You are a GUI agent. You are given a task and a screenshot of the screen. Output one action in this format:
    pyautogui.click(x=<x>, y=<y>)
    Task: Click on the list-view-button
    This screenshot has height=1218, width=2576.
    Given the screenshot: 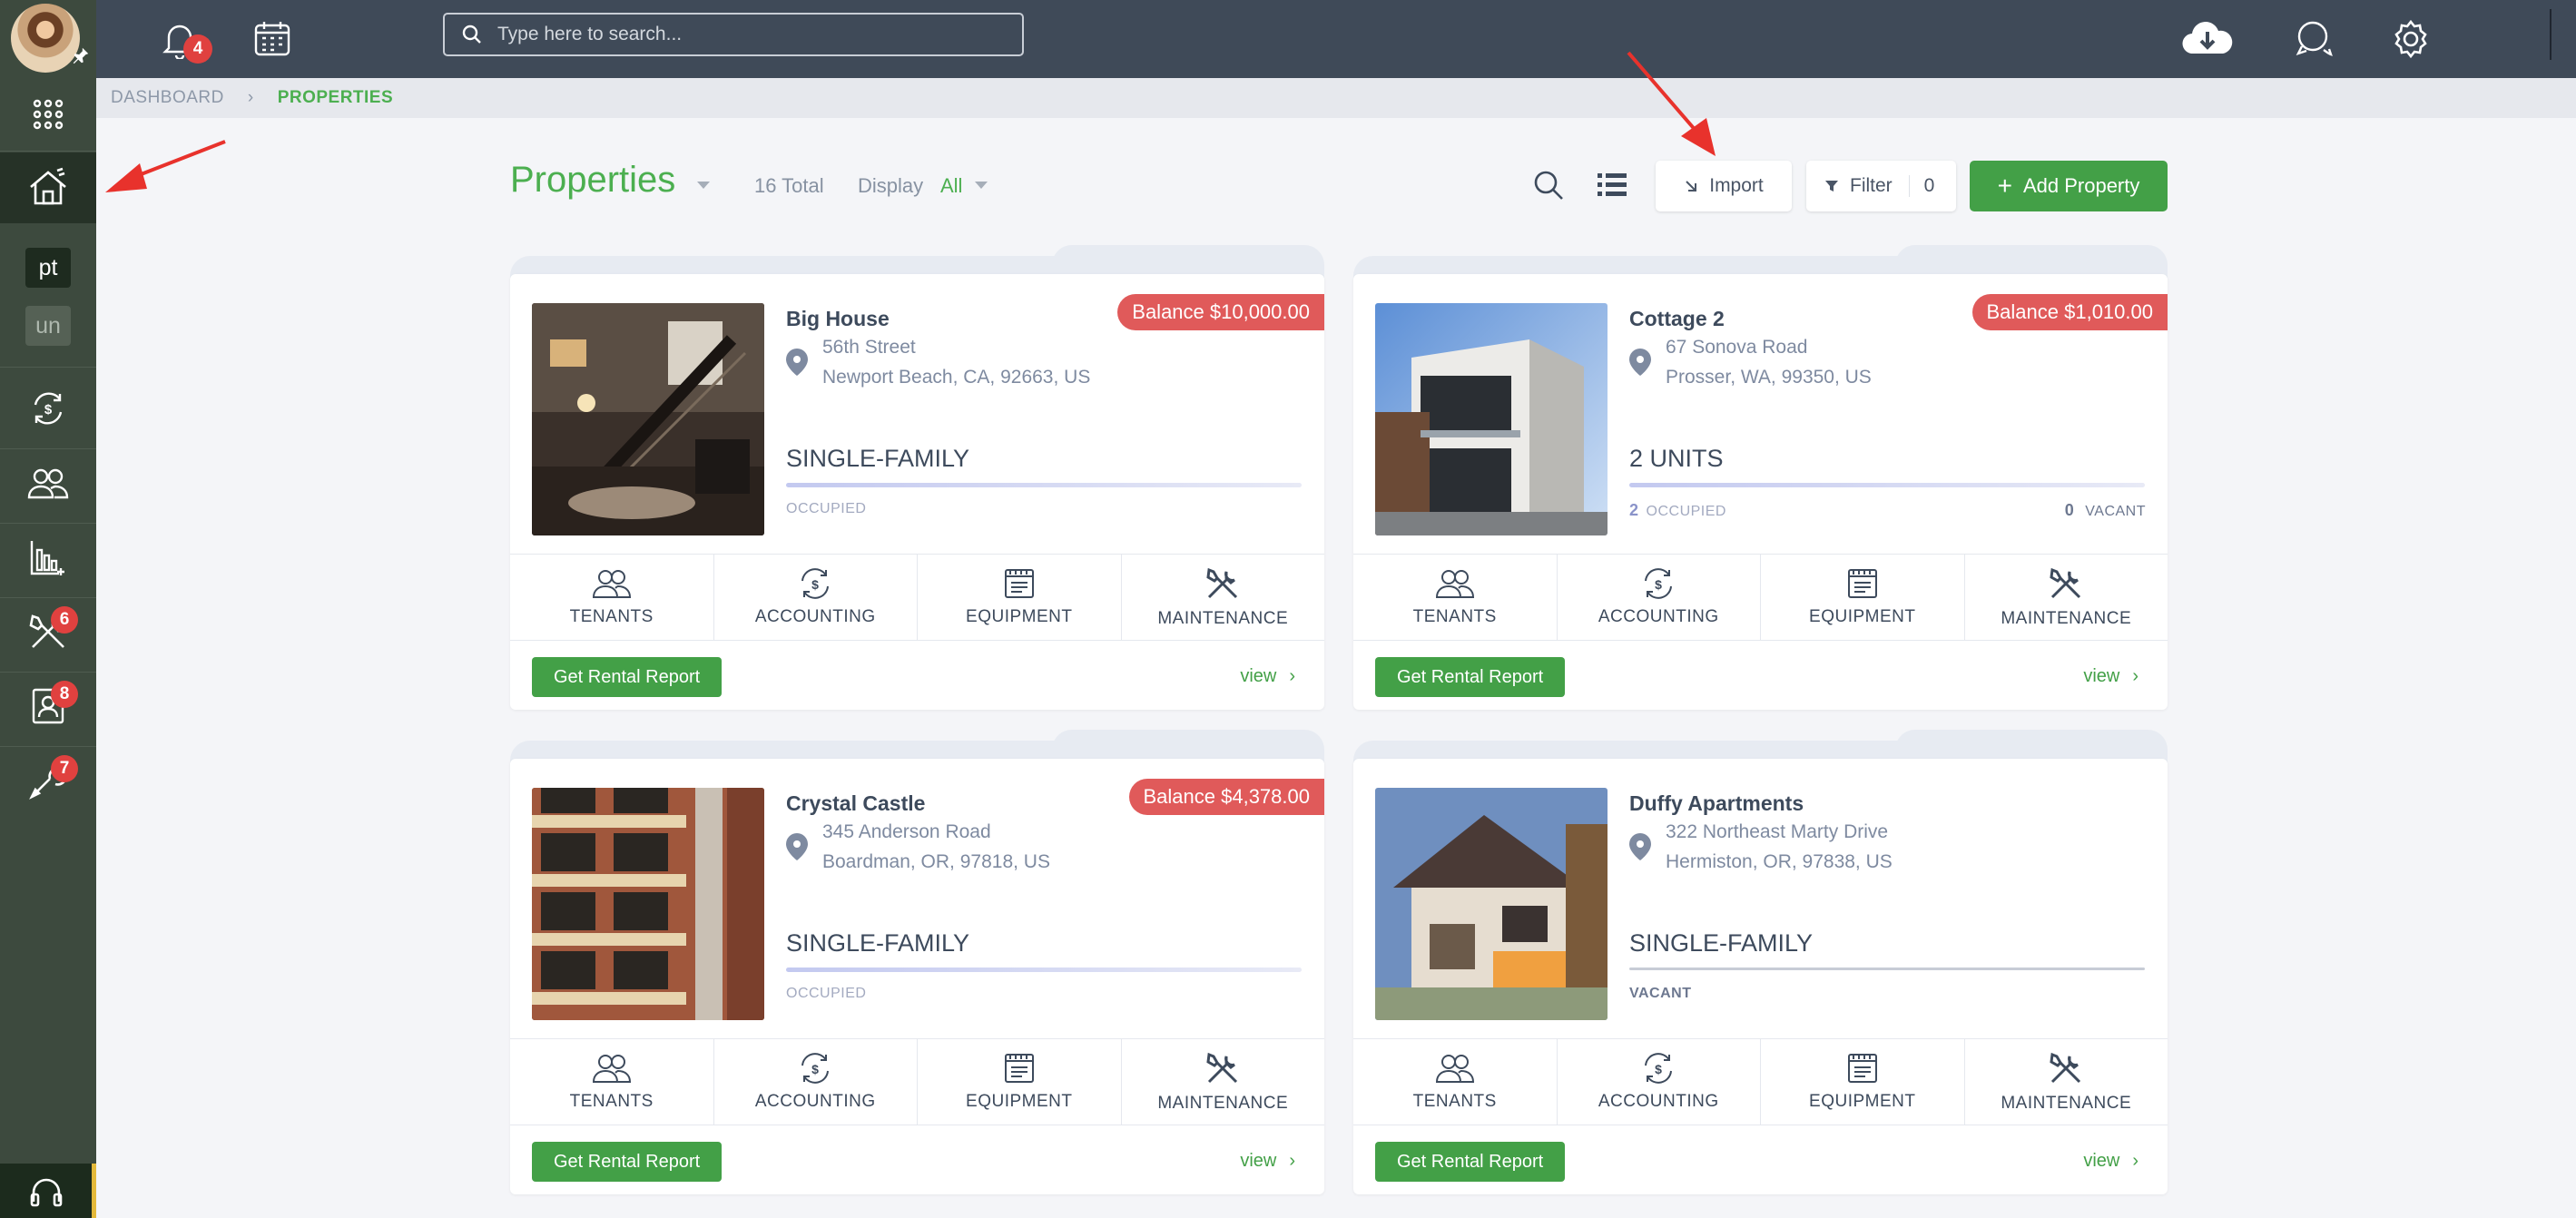 What is the action you would take?
    pyautogui.click(x=1612, y=185)
    